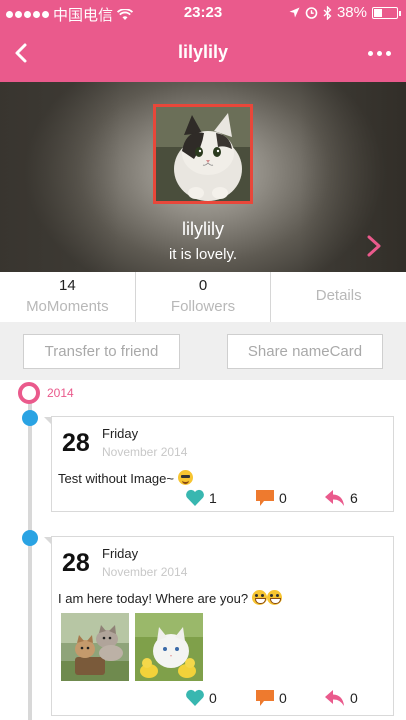 The width and height of the screenshot is (406, 720). I want to click on followers-label: Followers, so click(203, 306).